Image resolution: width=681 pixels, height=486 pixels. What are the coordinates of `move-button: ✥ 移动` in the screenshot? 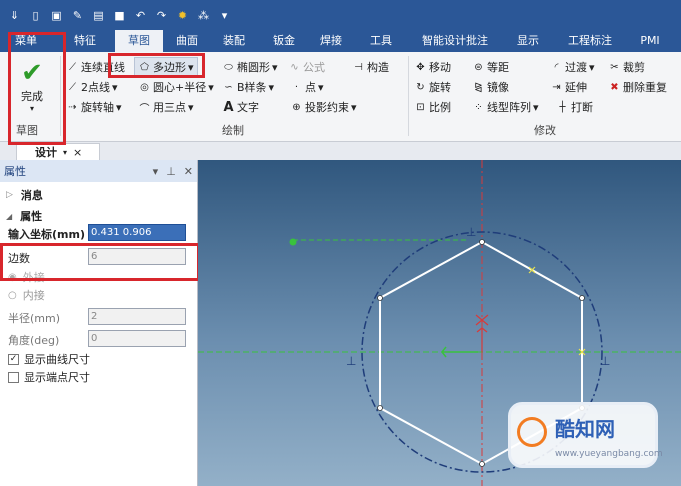 It's located at (432, 67).